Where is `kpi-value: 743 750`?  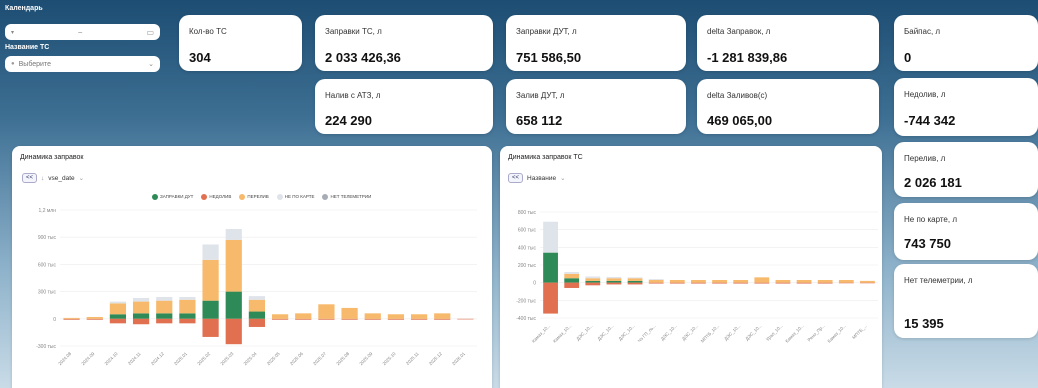
kpi-value: 743 750 is located at coordinates (927, 243).